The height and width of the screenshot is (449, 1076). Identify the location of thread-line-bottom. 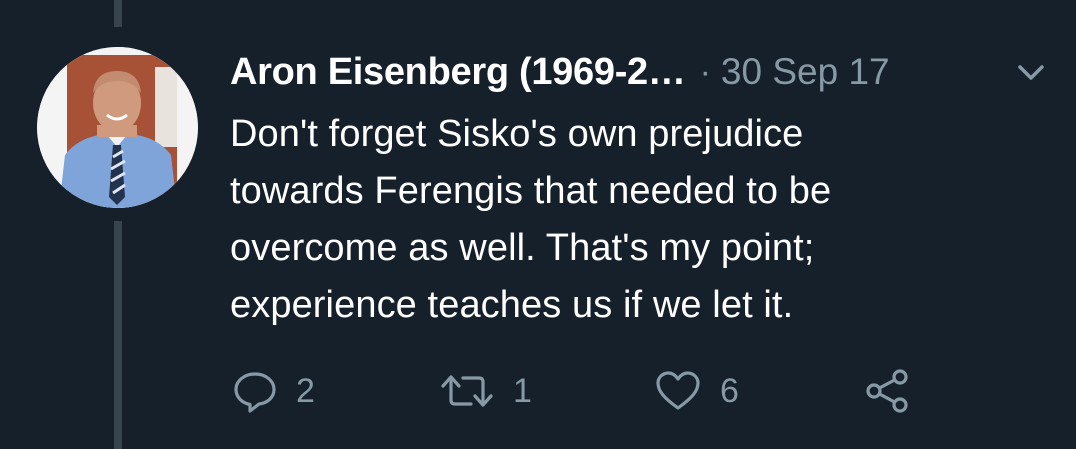
(118, 335).